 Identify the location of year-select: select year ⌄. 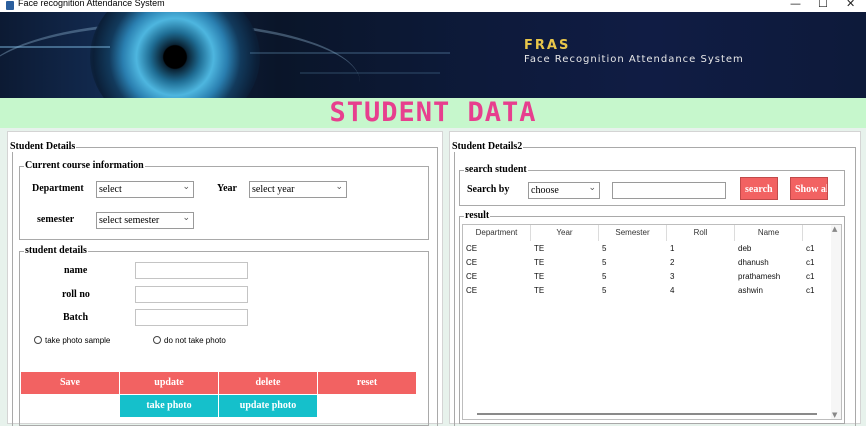
(298, 189).